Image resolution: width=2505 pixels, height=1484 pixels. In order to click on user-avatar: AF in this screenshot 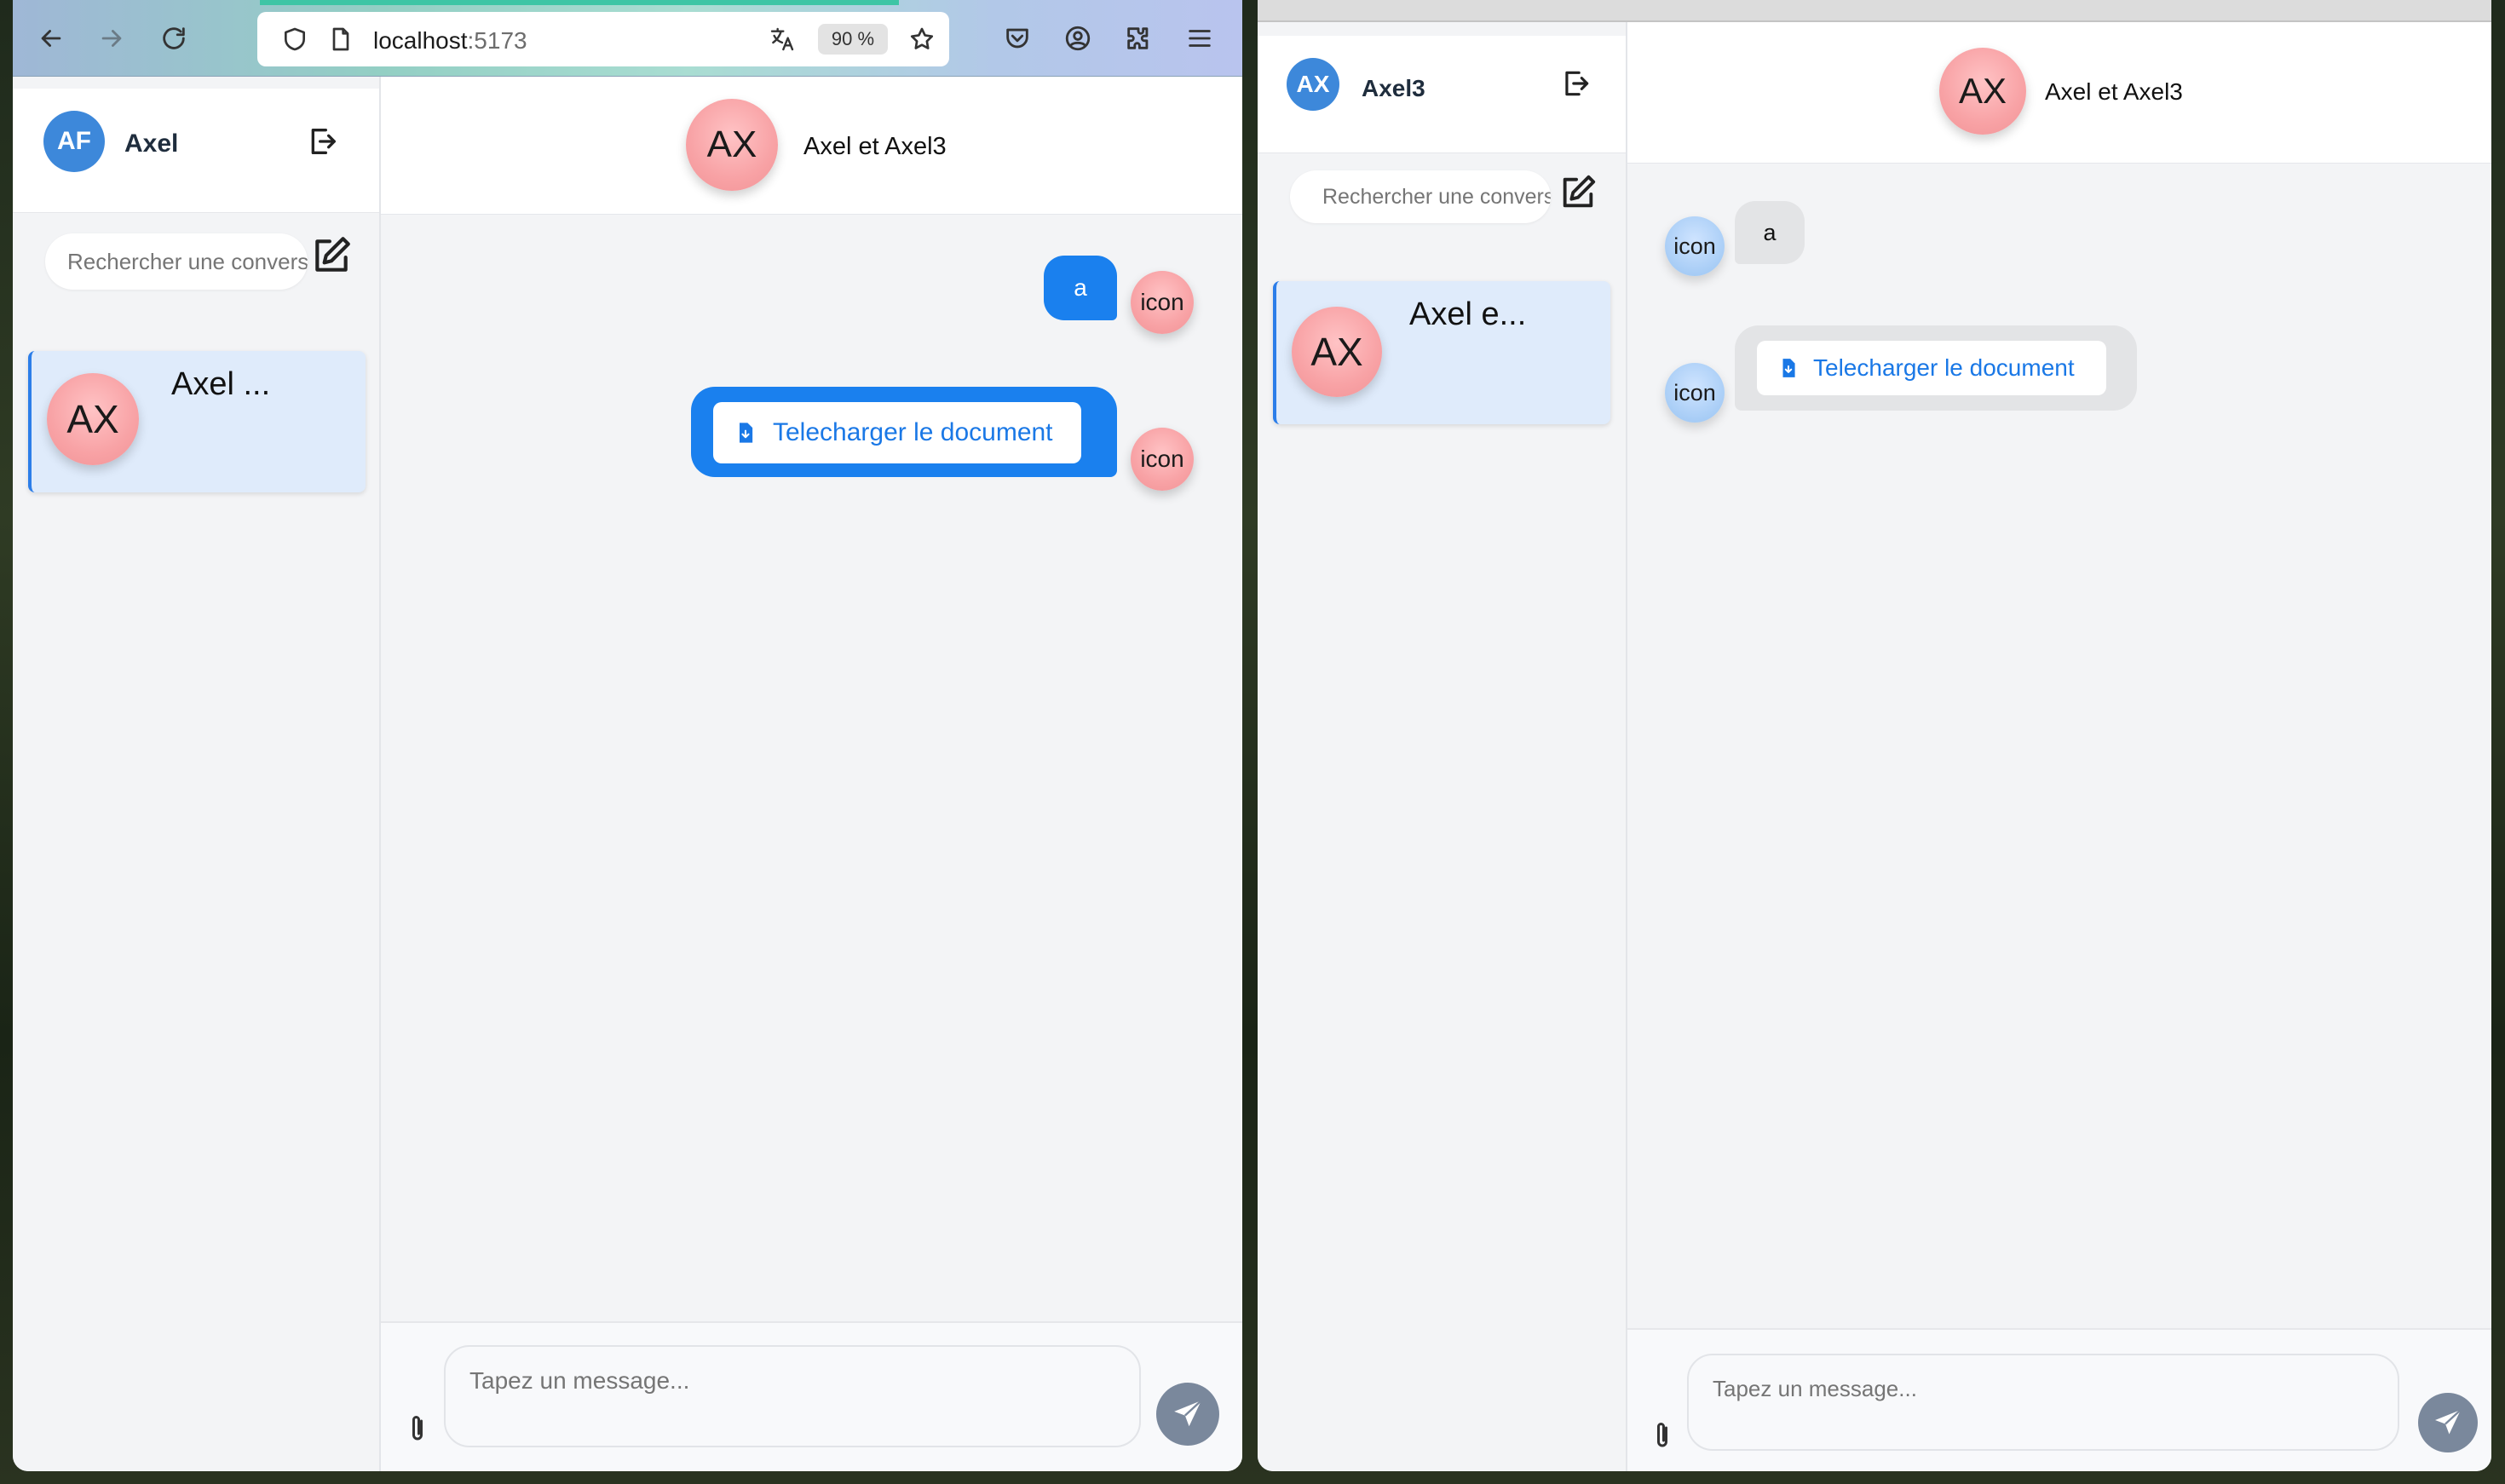, I will do `click(74, 141)`.